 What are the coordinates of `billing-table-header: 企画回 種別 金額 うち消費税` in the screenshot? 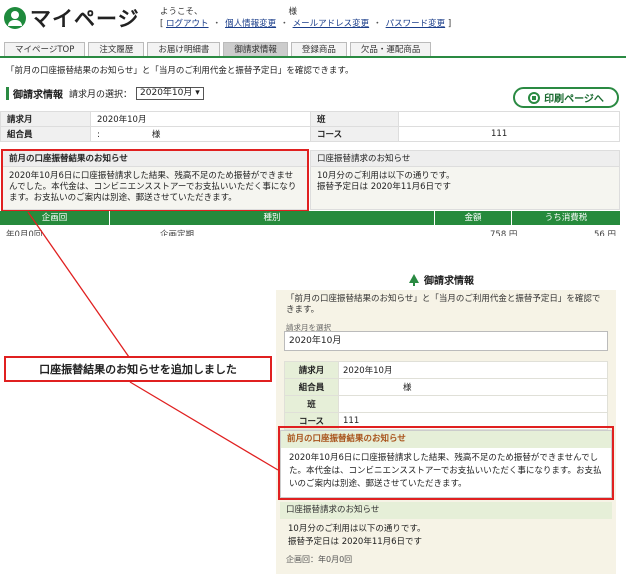 It's located at (310, 218).